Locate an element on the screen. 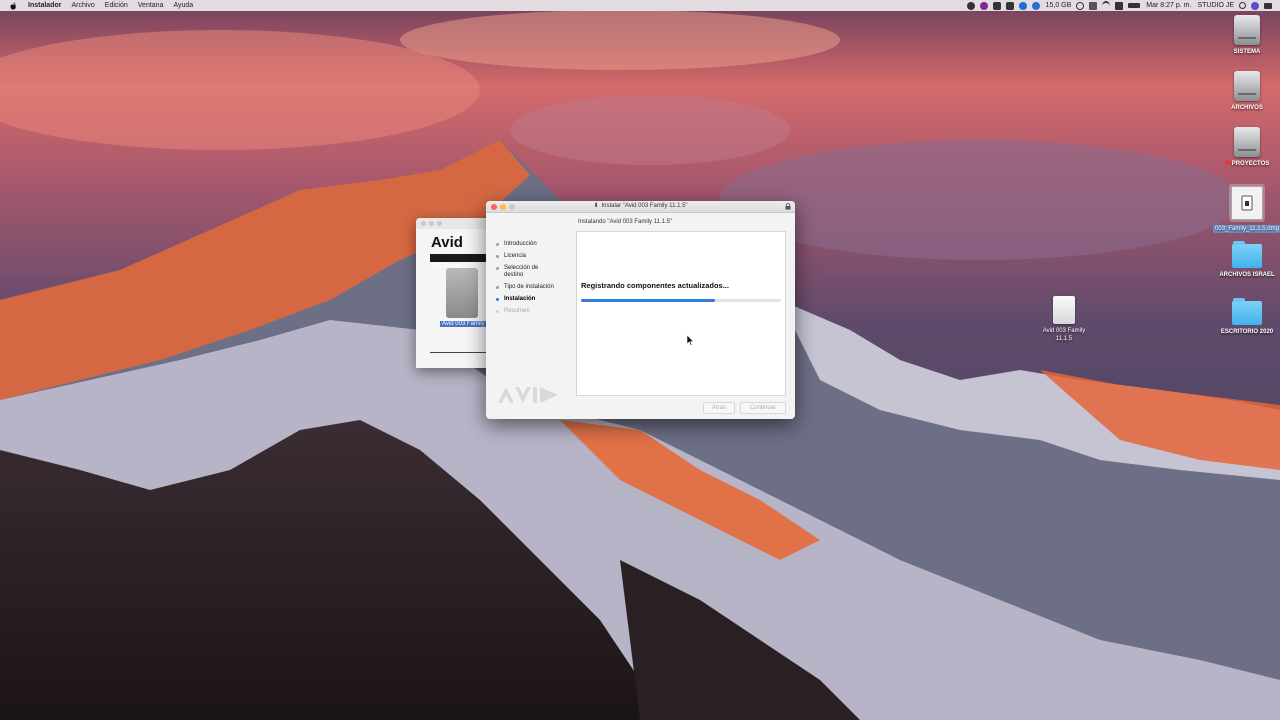 Image resolution: width=1280 pixels, height=720 pixels. package-icon: ⬇ is located at coordinates (596, 206).